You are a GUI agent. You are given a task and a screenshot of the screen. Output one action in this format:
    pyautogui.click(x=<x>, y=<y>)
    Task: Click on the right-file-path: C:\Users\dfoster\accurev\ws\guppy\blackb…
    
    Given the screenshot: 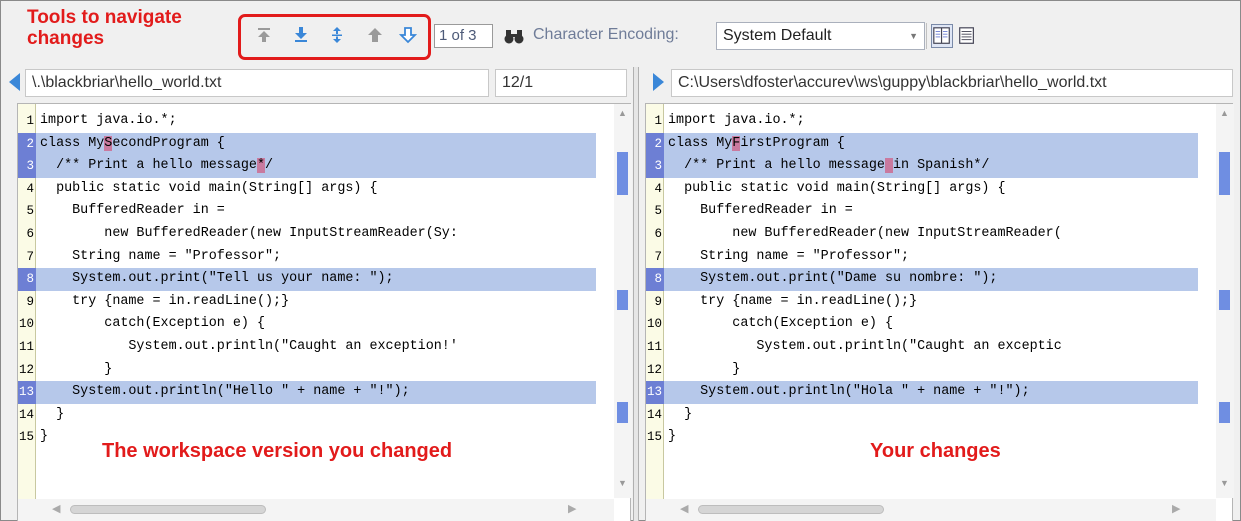 What is the action you would take?
    pyautogui.click(x=952, y=83)
    